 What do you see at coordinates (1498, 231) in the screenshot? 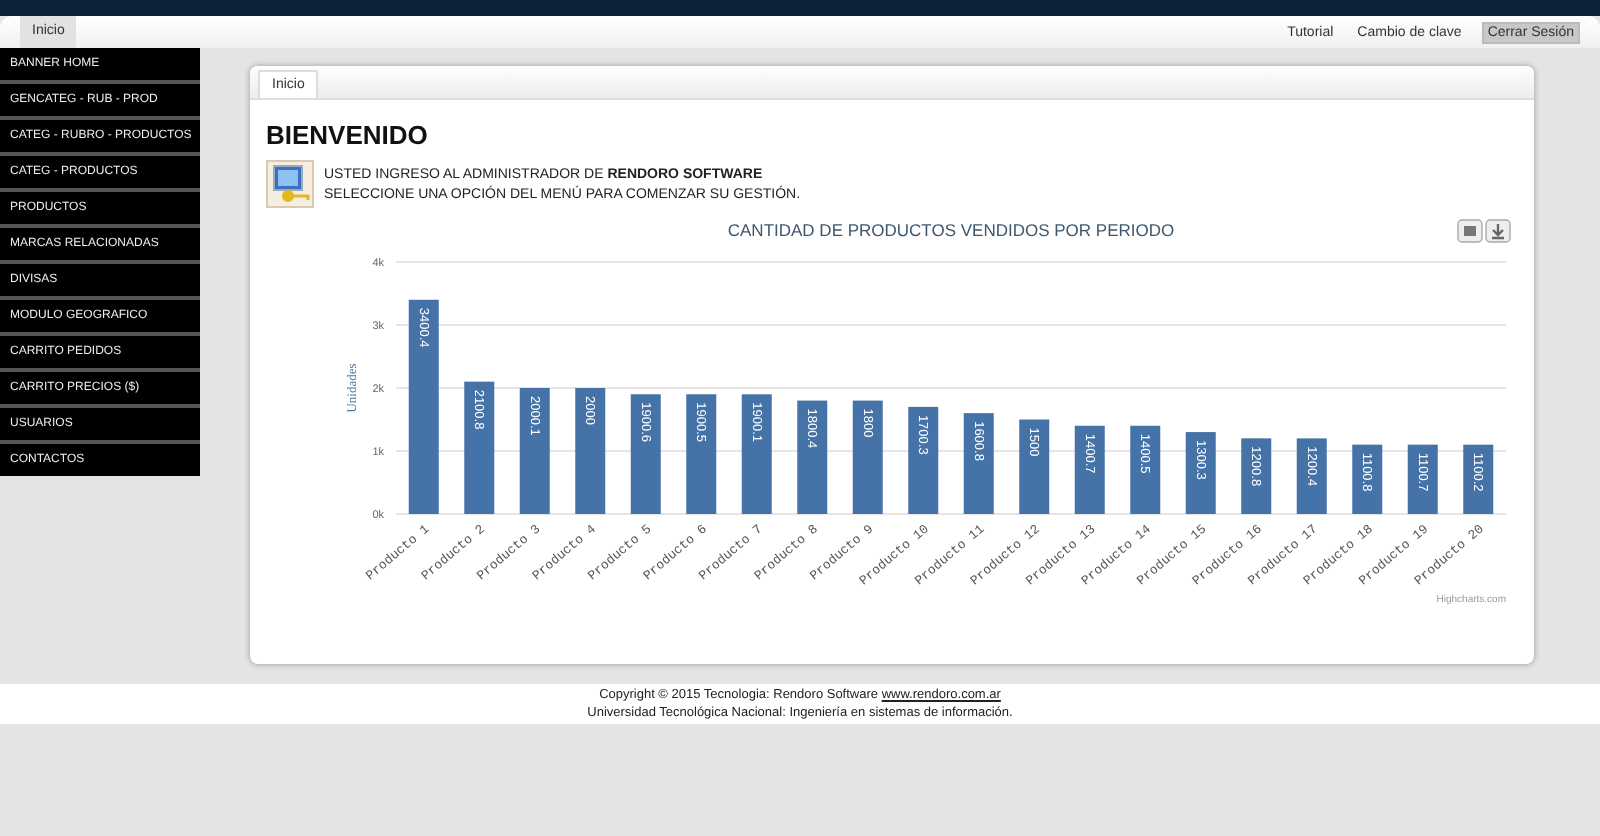
I see `download-icon` at bounding box center [1498, 231].